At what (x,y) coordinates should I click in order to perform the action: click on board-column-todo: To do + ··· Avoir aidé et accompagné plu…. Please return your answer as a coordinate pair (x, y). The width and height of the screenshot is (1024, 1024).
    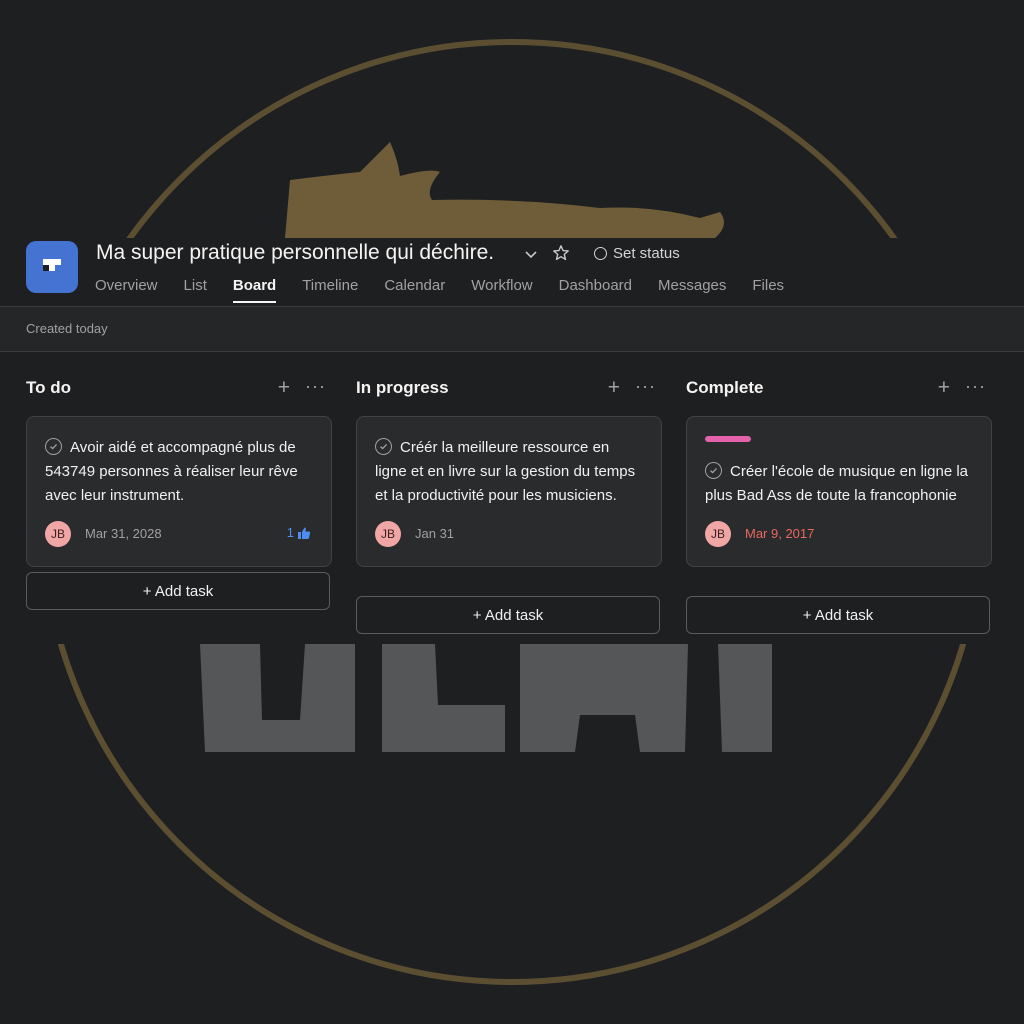
    Looking at the image, I should click on (179, 493).